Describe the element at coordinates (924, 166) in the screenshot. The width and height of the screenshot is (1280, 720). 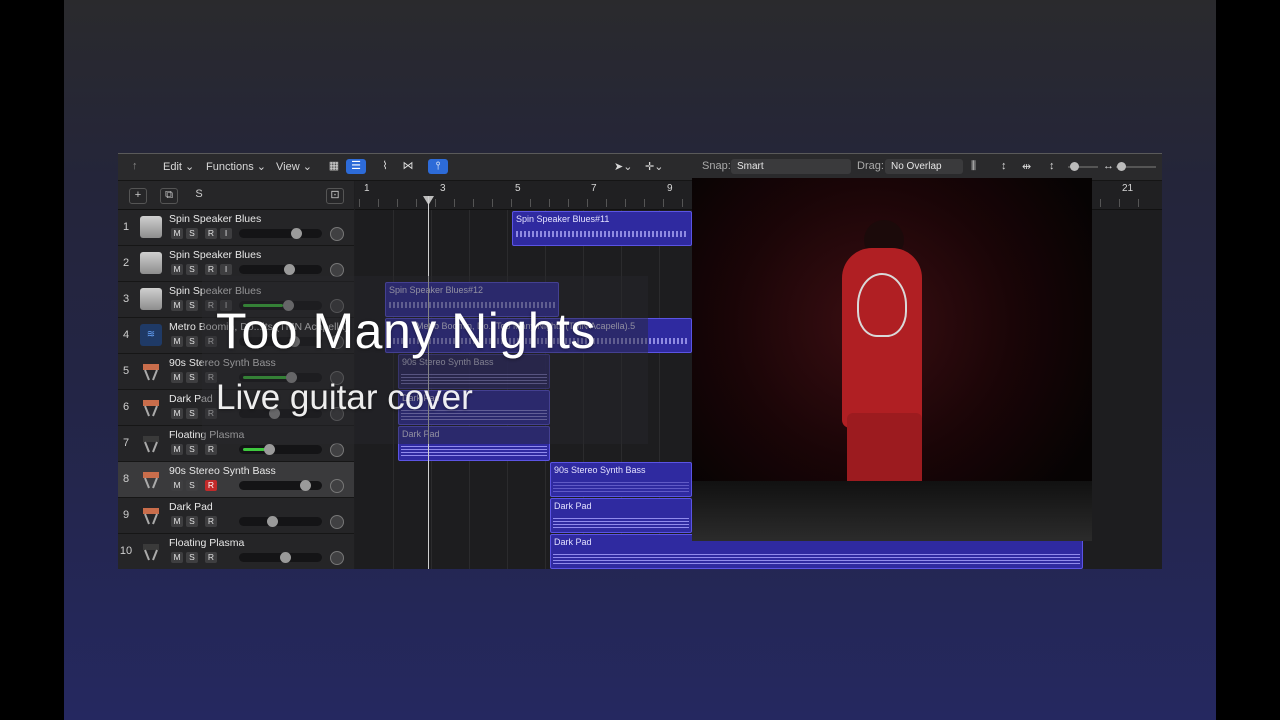
I see `drag-select: No Overlap` at that location.